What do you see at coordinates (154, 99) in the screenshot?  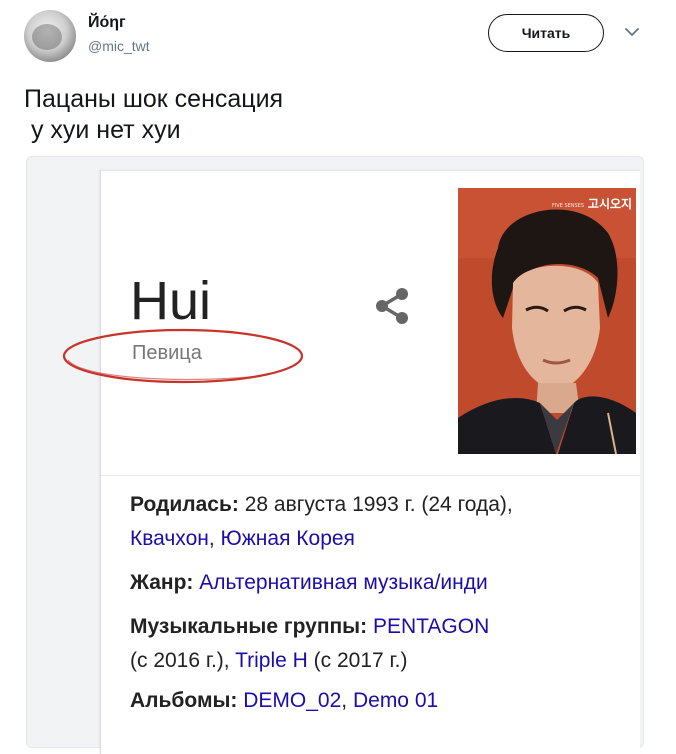 I see `tweet-text-line-1: Пацаны шок сенсация` at bounding box center [154, 99].